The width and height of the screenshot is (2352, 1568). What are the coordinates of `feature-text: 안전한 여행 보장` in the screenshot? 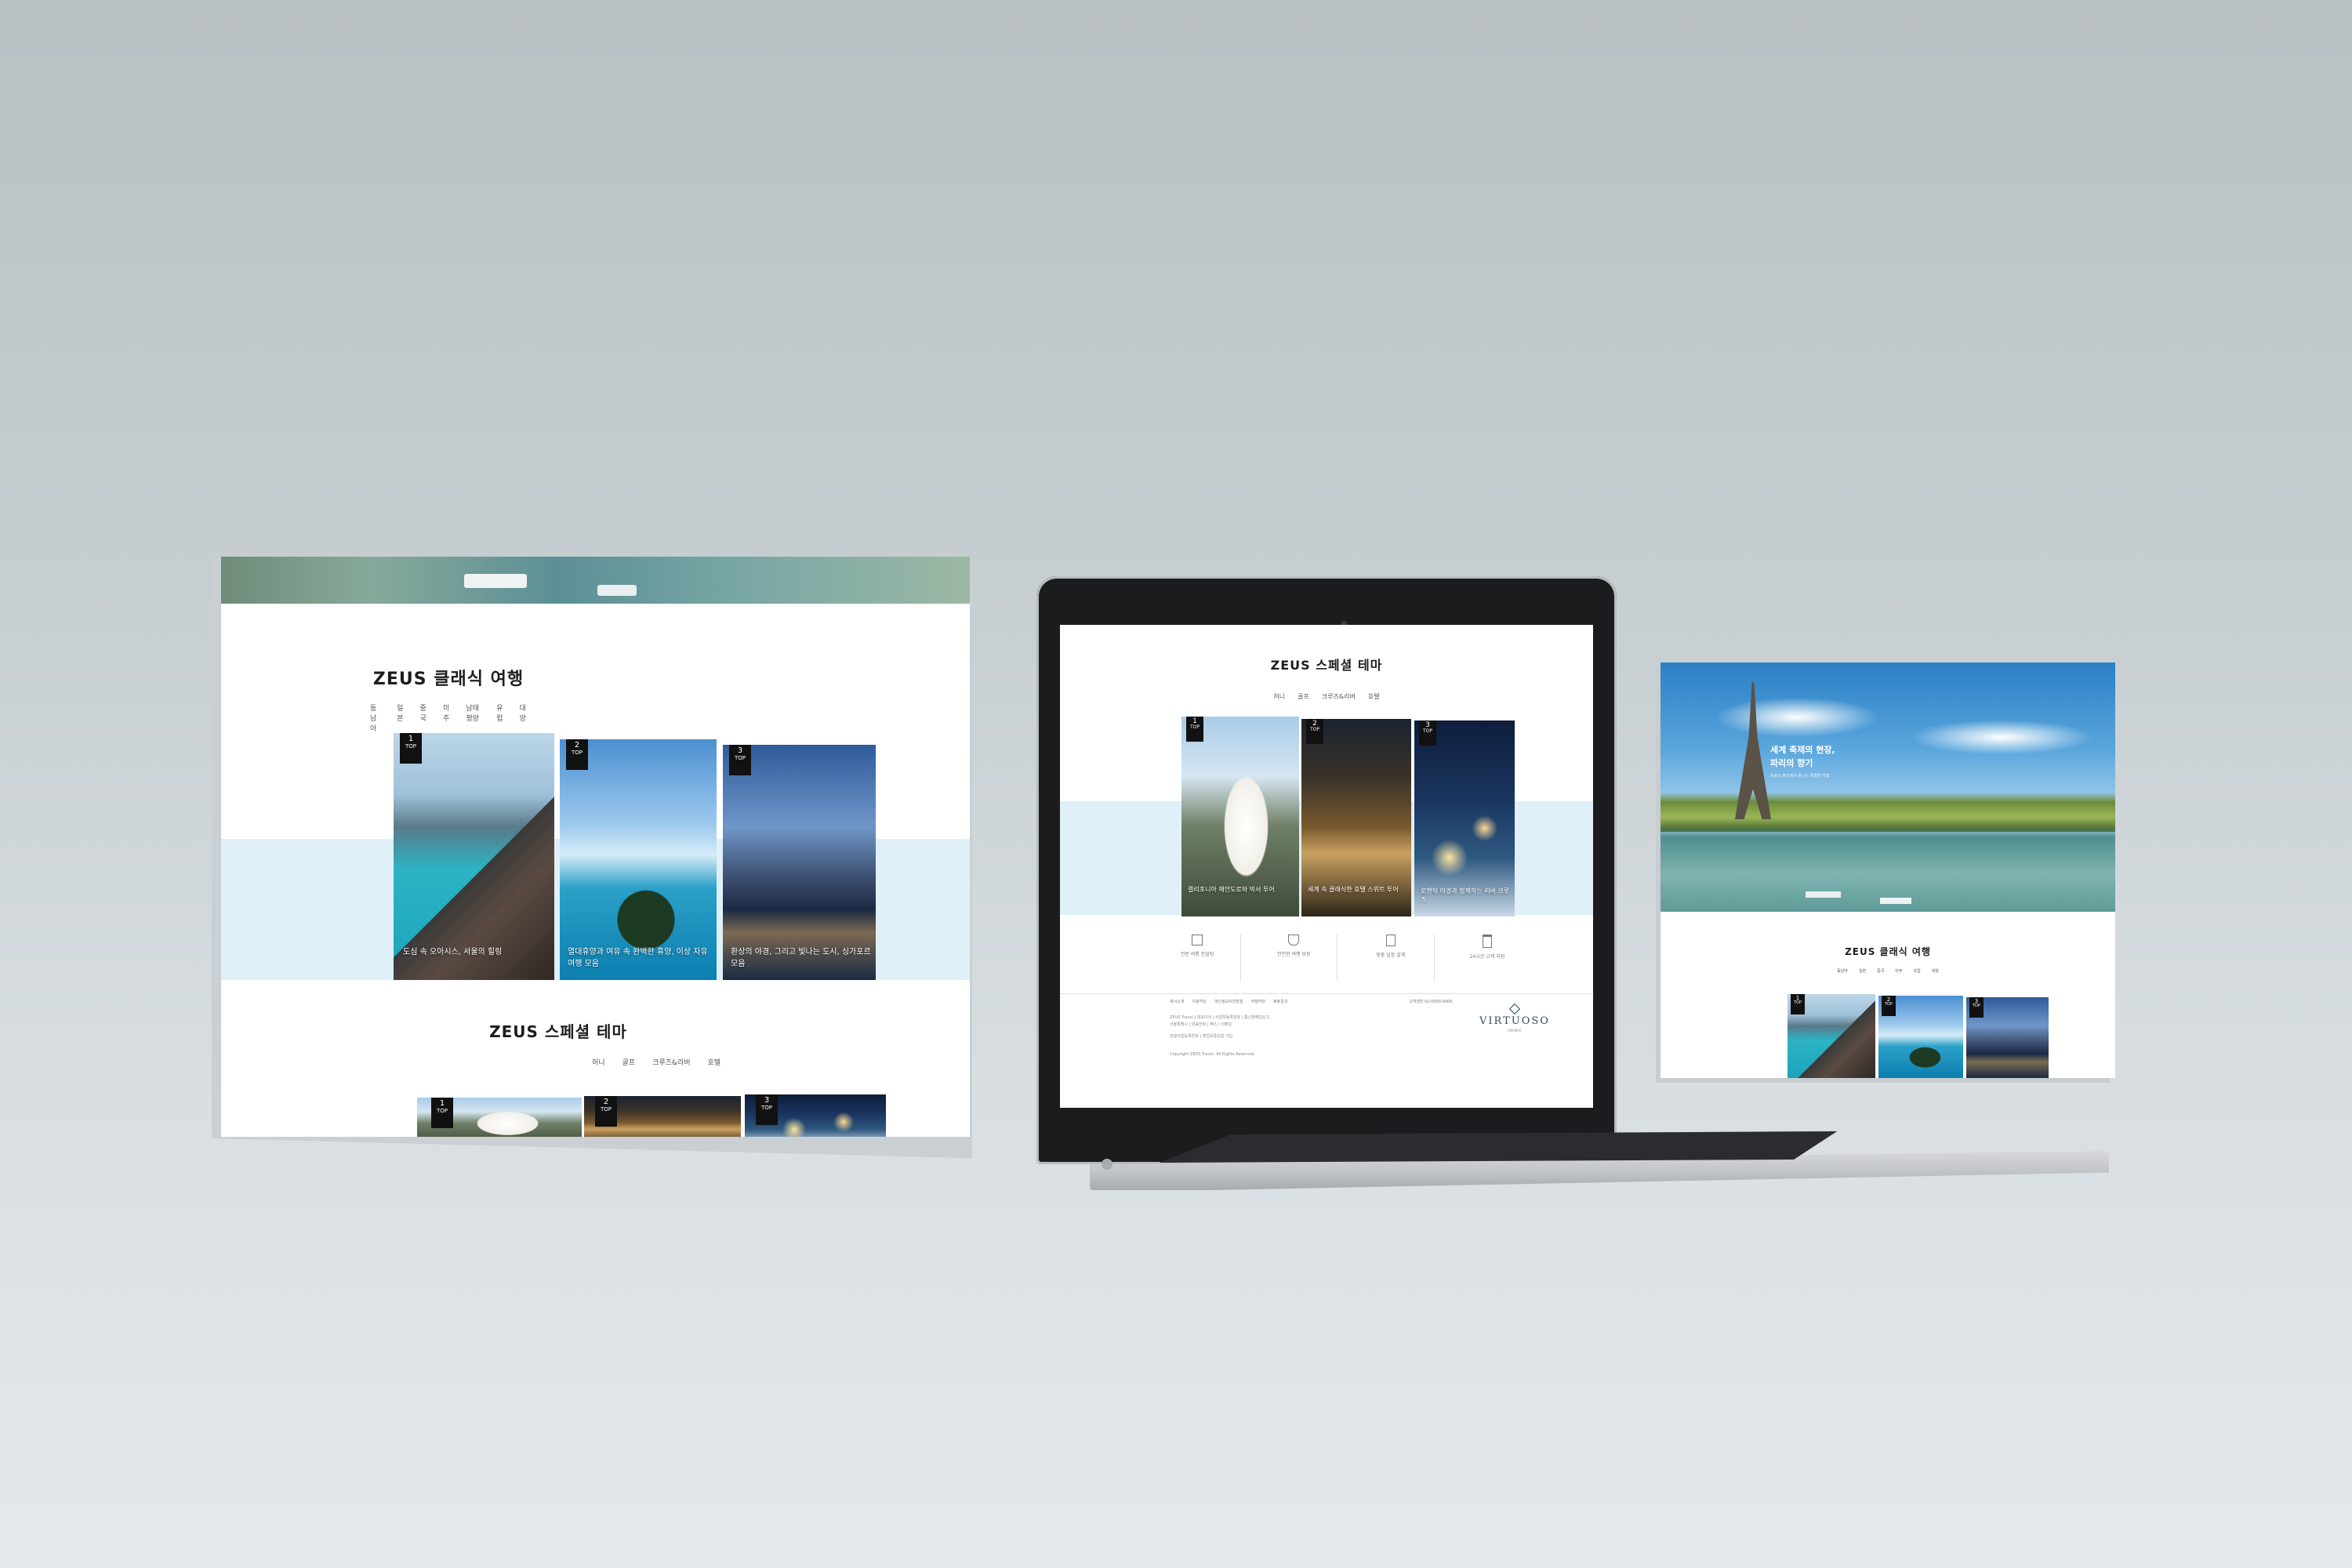 It's located at (1294, 954).